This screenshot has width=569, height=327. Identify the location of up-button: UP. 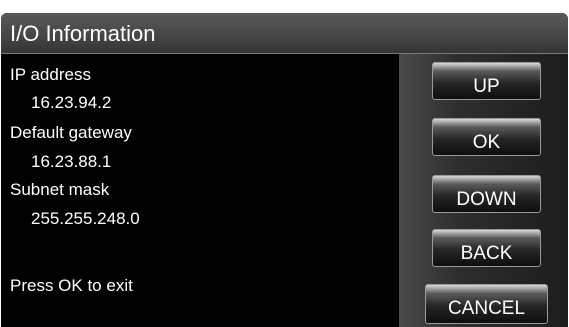
(486, 81).